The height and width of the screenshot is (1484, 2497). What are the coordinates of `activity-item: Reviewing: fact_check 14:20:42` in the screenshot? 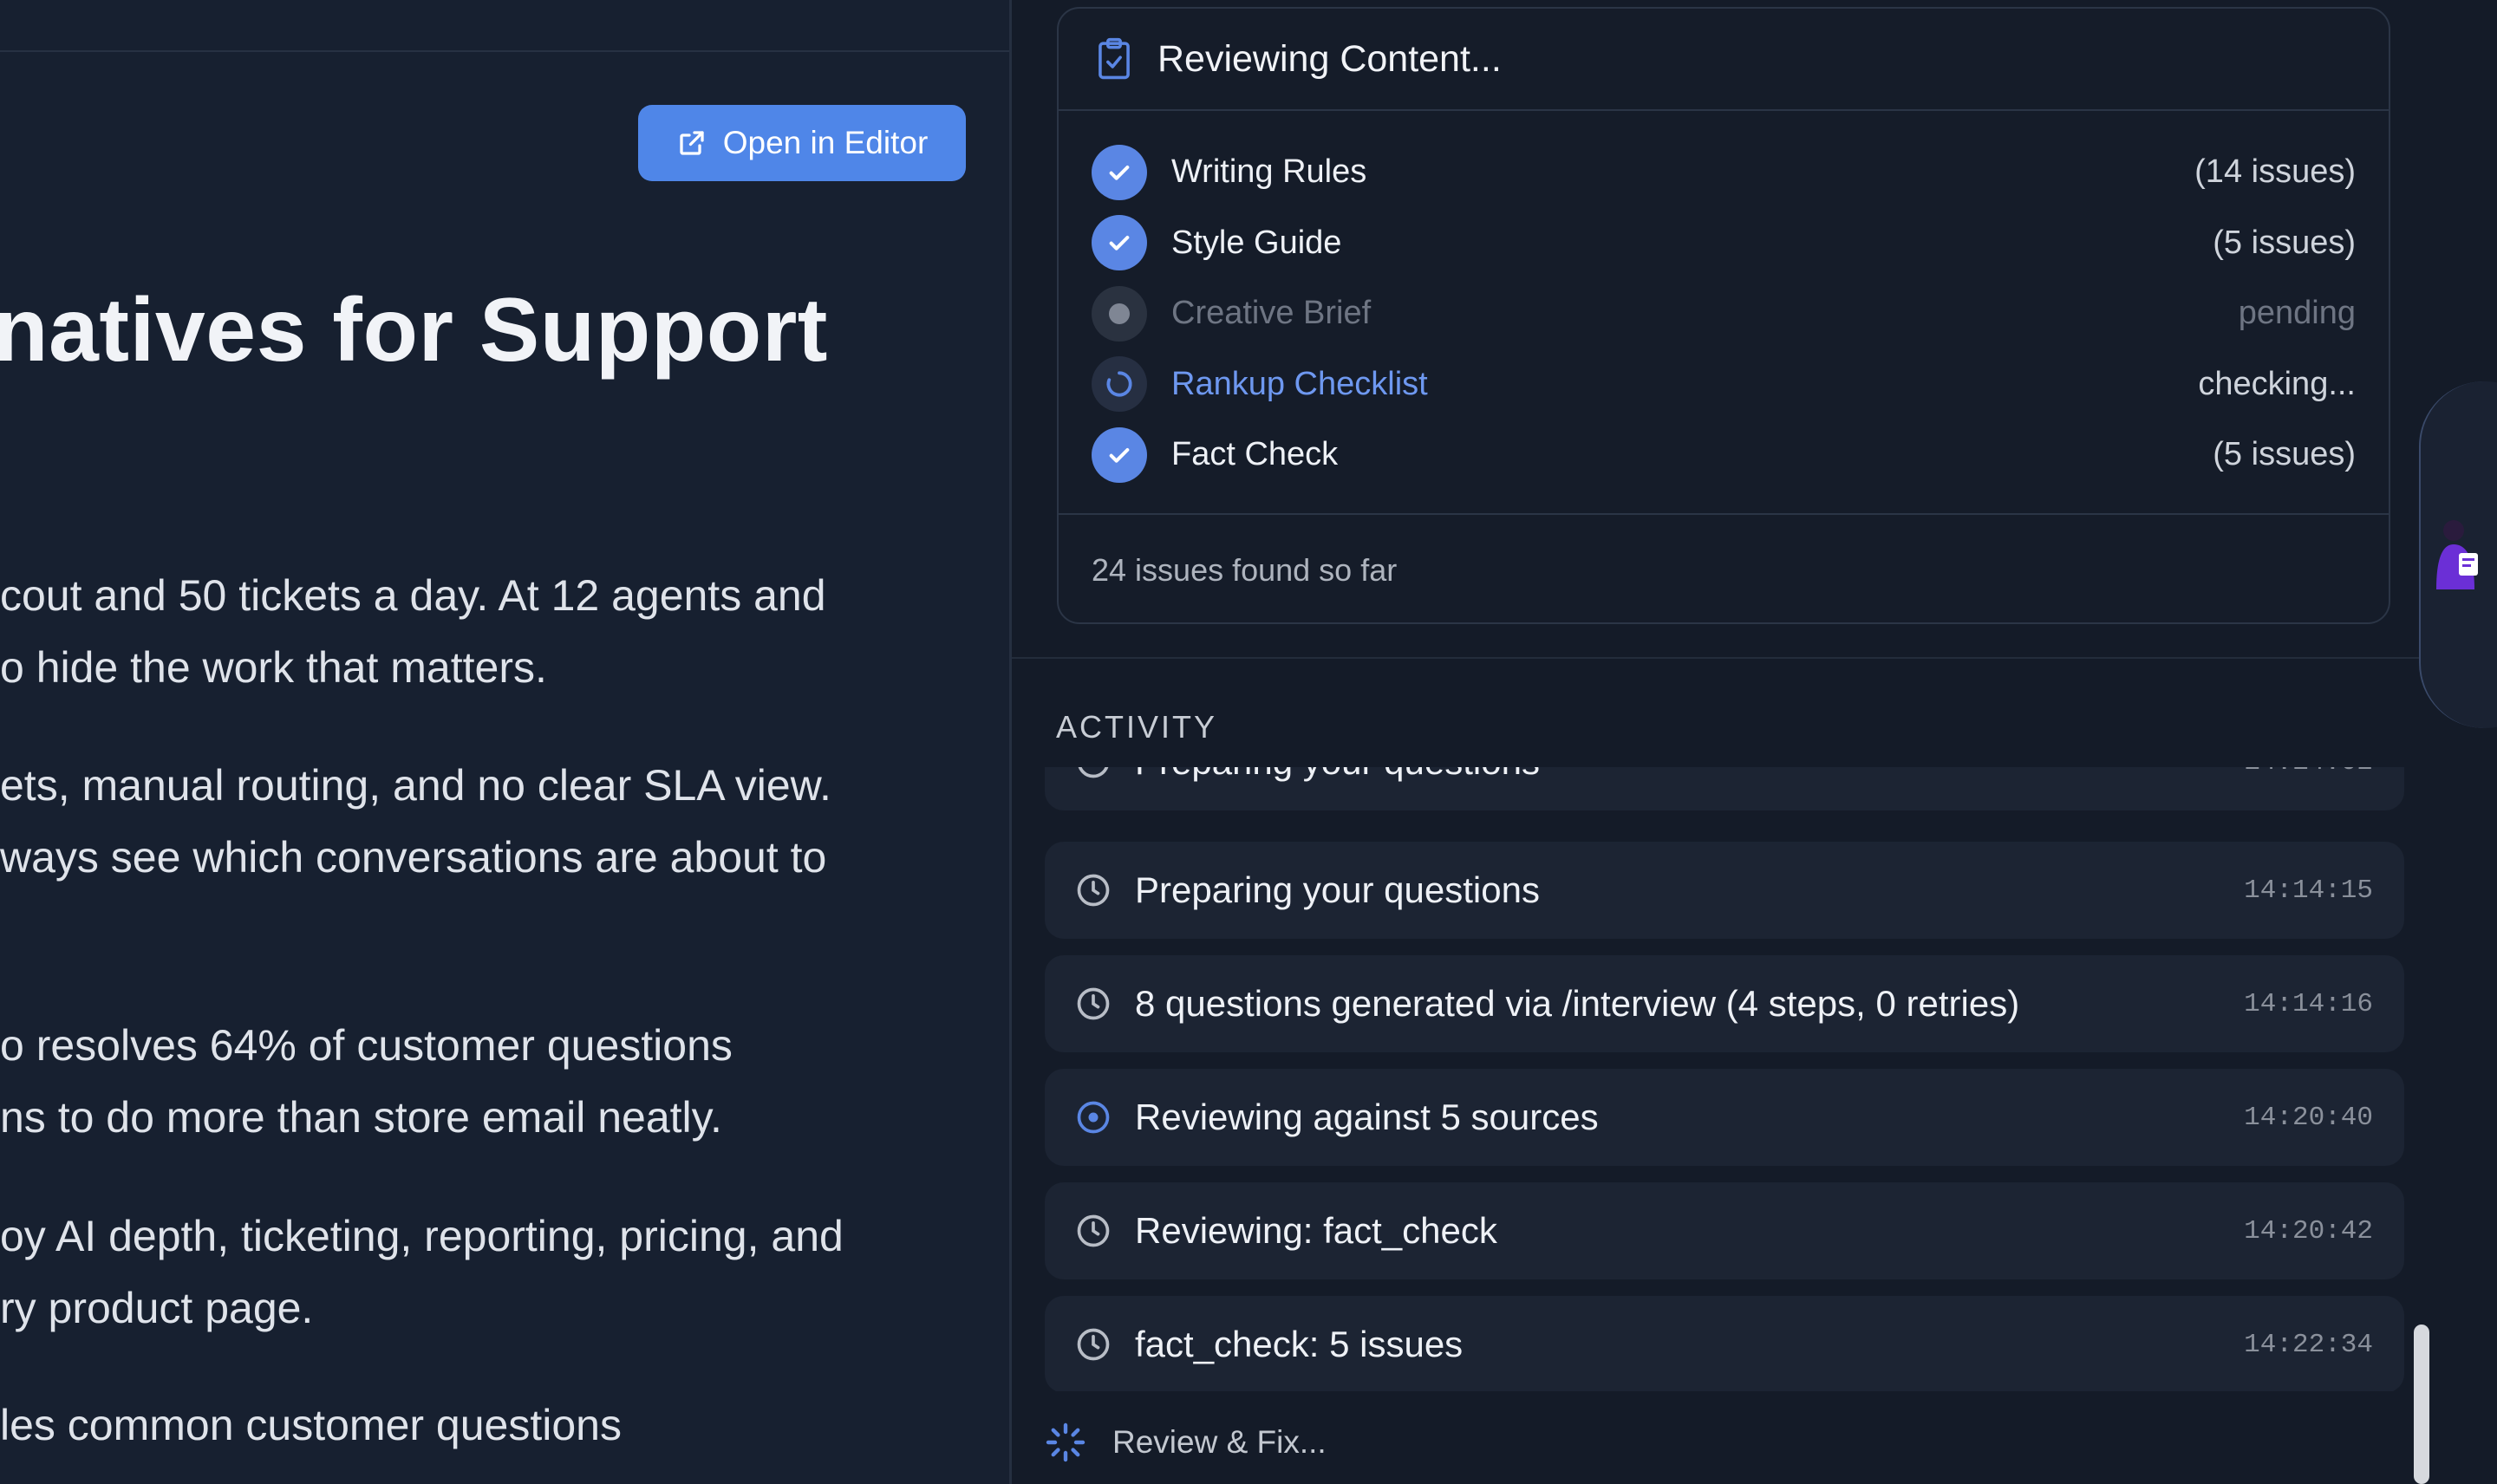 It's located at (1724, 1230).